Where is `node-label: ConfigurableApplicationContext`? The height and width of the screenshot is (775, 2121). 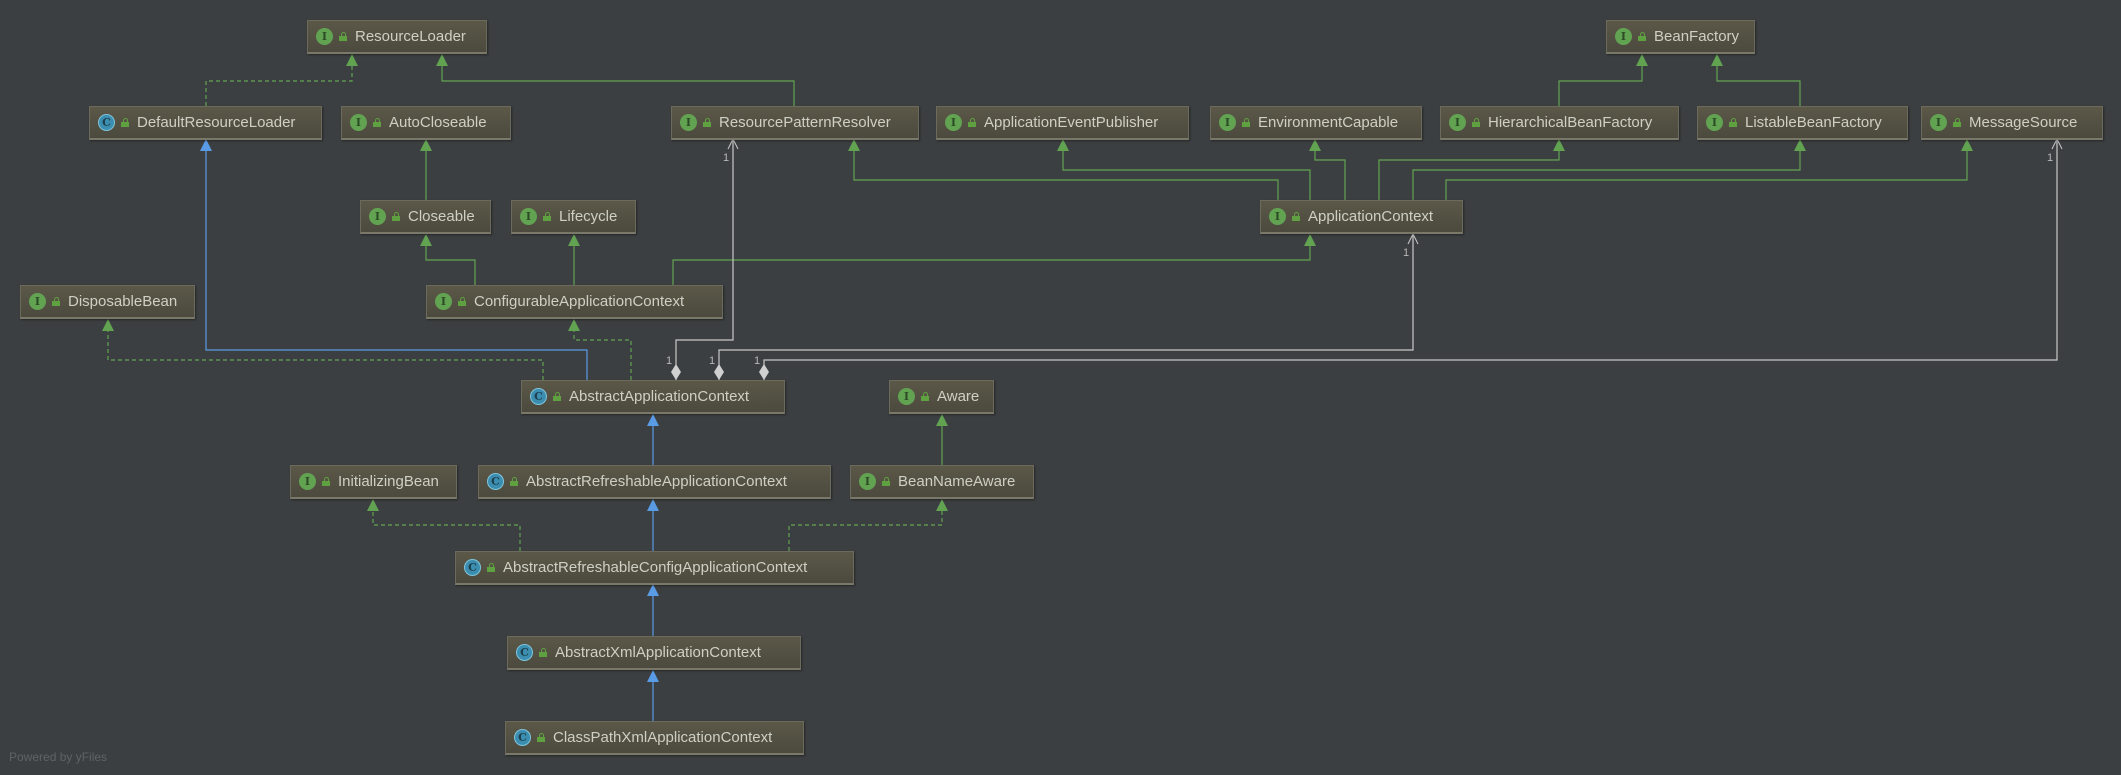
node-label: ConfigurableApplicationContext is located at coordinates (579, 301).